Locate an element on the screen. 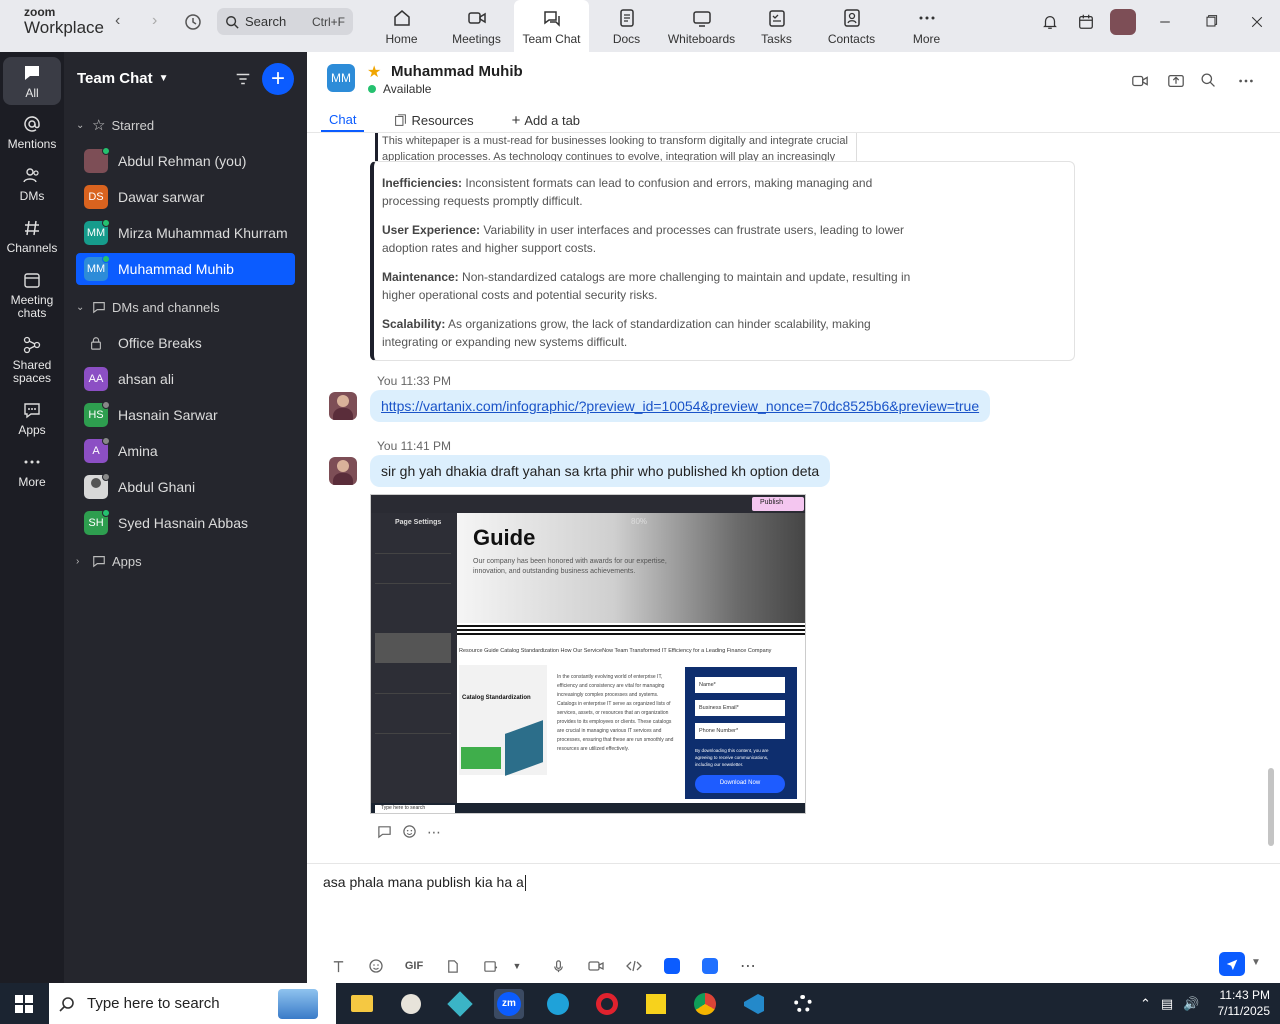  sticky-notes-icon is located at coordinates (656, 1004).